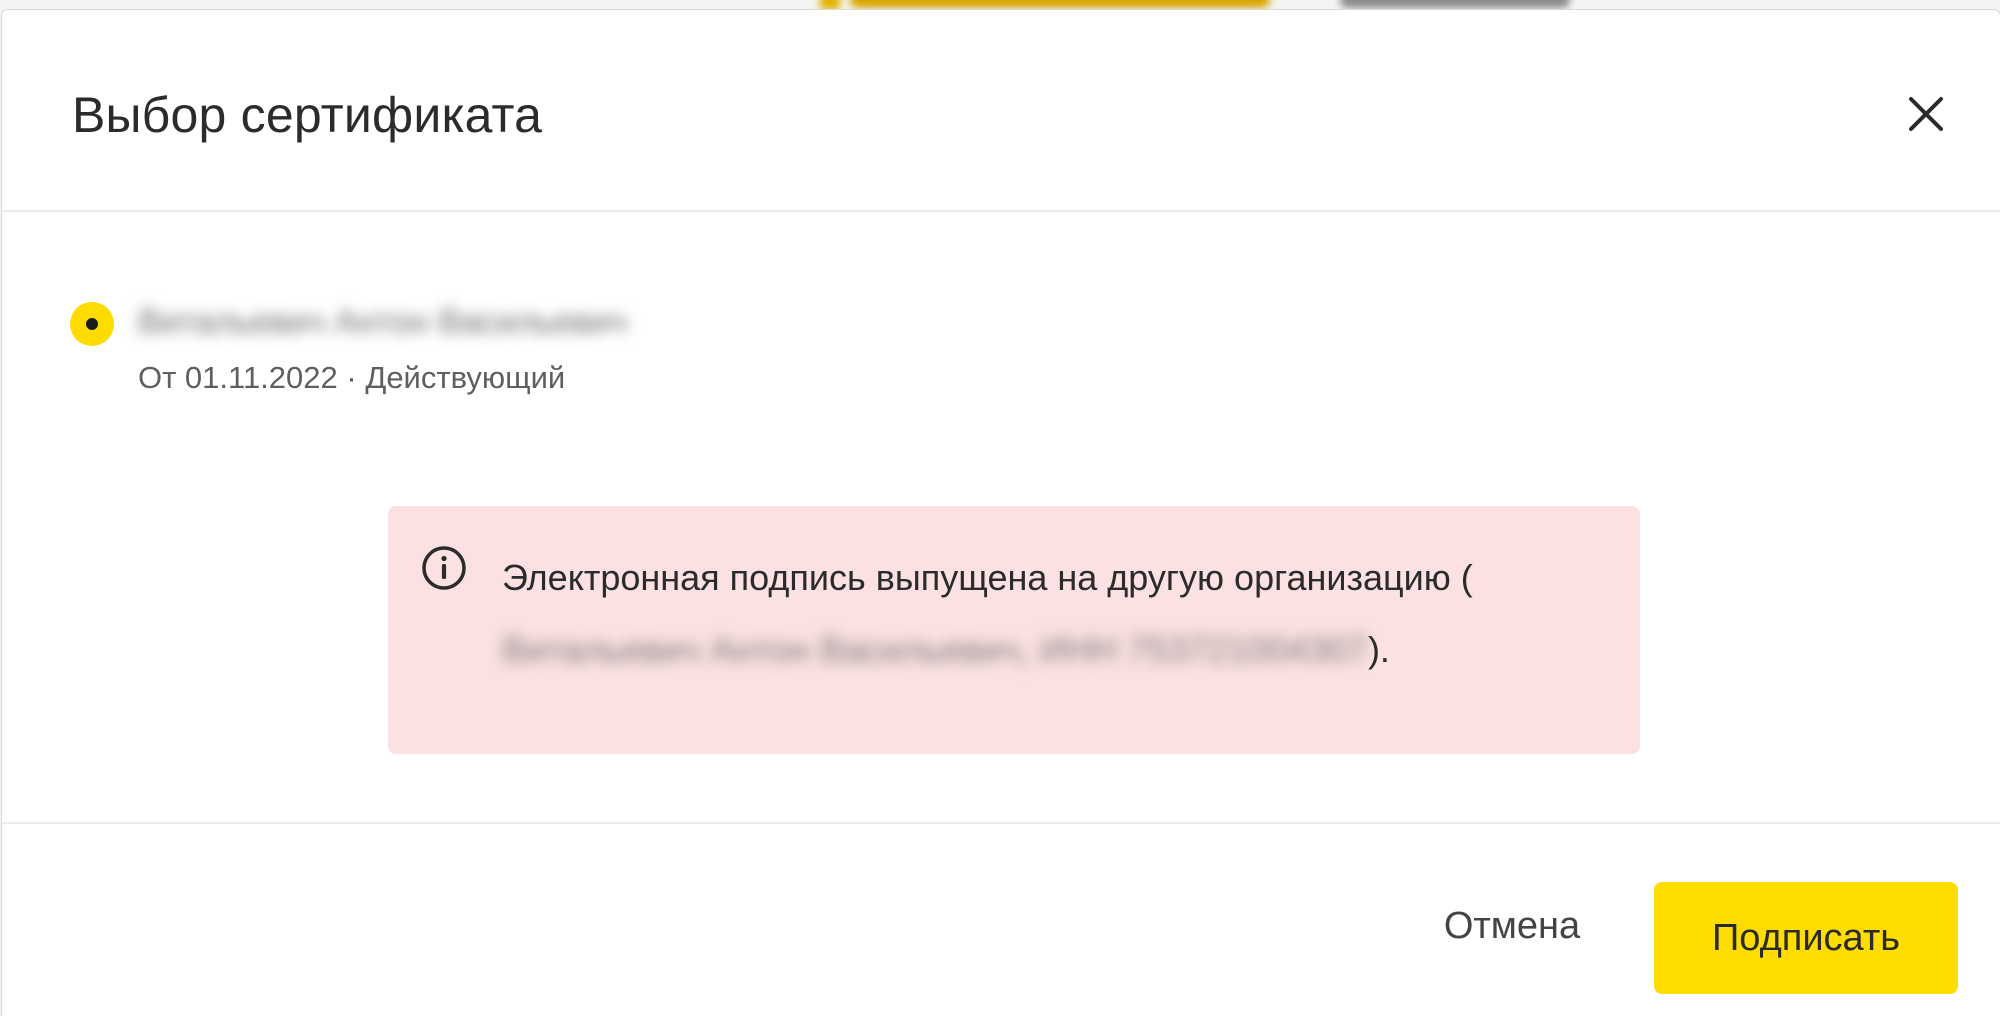  What do you see at coordinates (307, 115) in the screenshot?
I see `dialog-title: Выбор сертификата` at bounding box center [307, 115].